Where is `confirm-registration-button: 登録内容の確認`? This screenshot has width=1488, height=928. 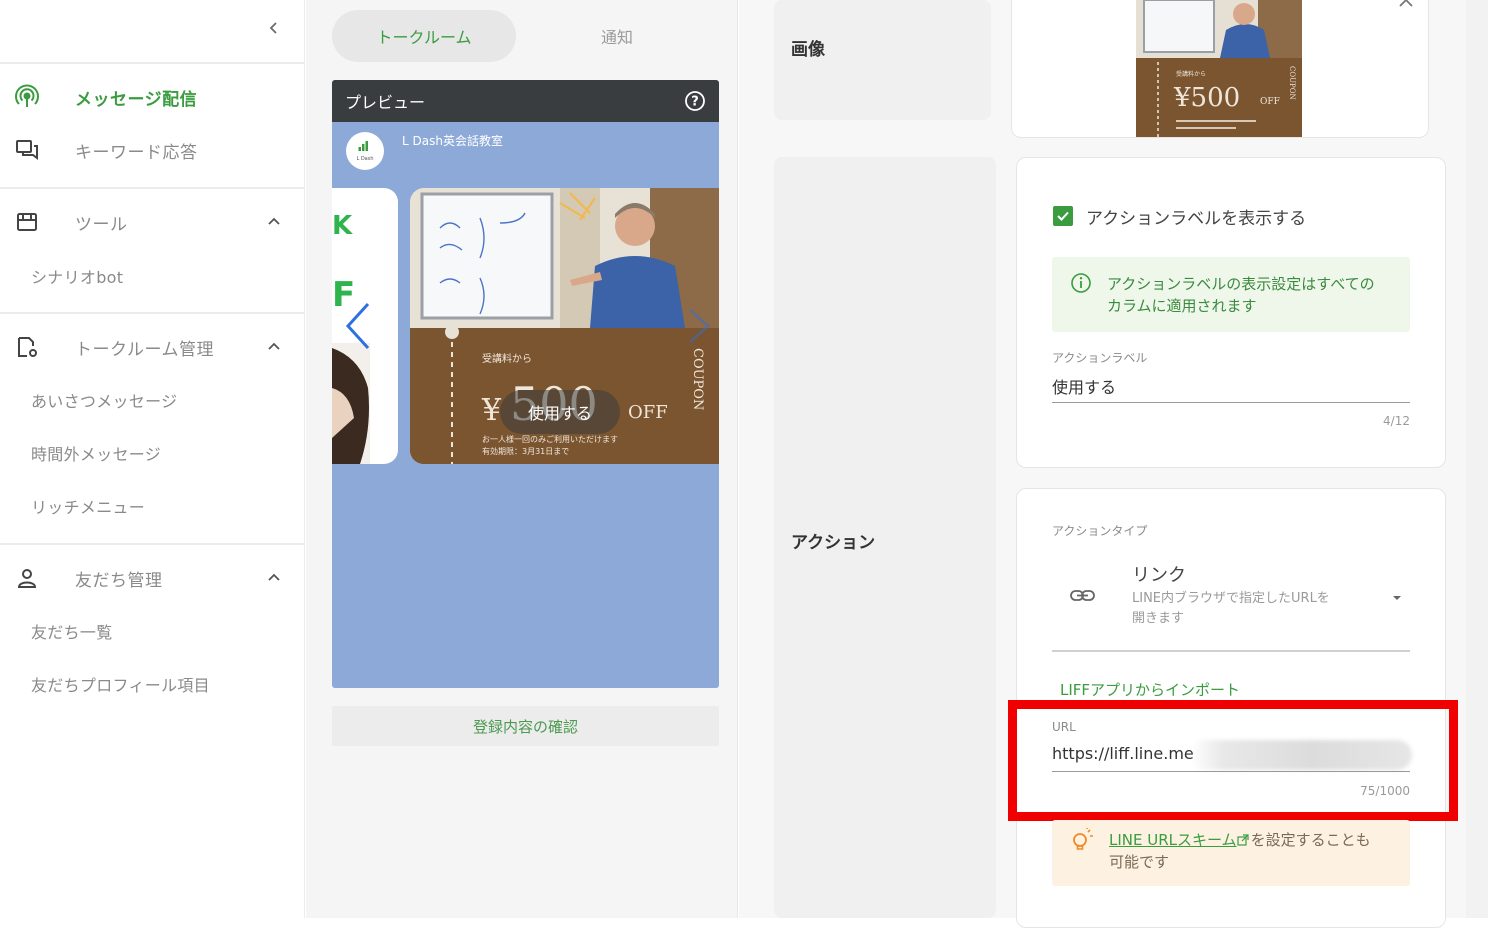 confirm-registration-button: 登録内容の確認 is located at coordinates (525, 726).